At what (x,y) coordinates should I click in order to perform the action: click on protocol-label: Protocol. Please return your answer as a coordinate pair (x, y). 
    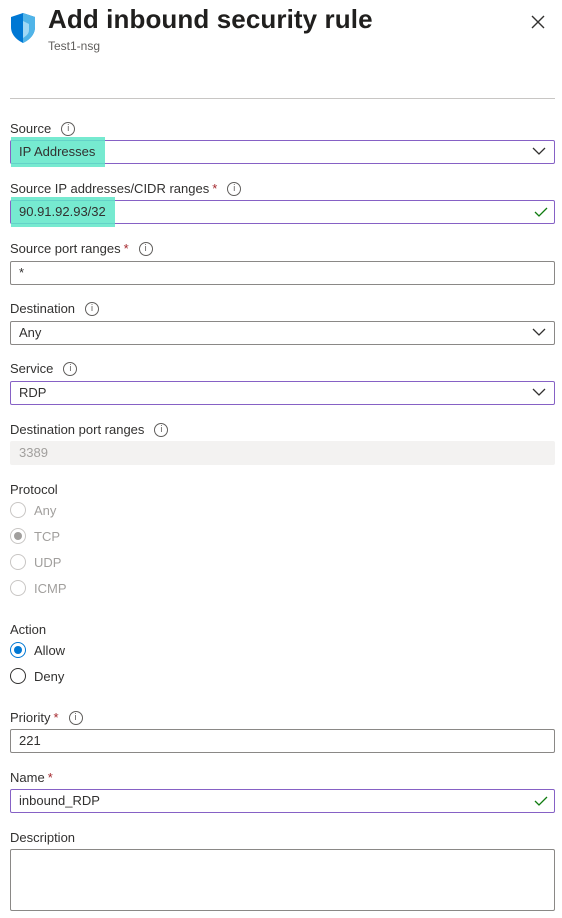
    Looking at the image, I should click on (34, 489).